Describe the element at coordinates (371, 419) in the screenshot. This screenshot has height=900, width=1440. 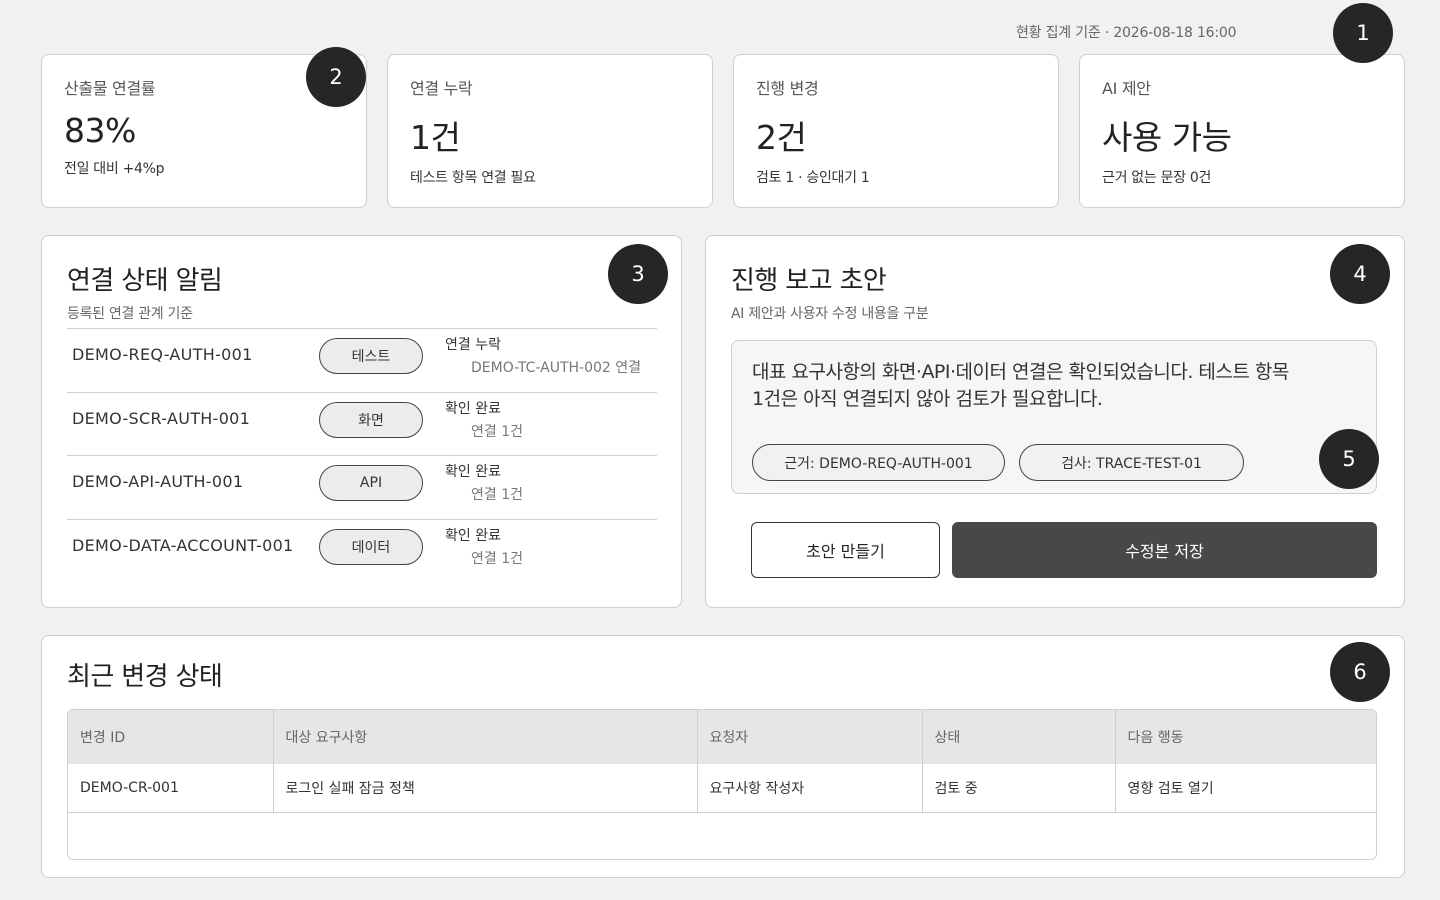
I see `link-type-chip: 화면` at that location.